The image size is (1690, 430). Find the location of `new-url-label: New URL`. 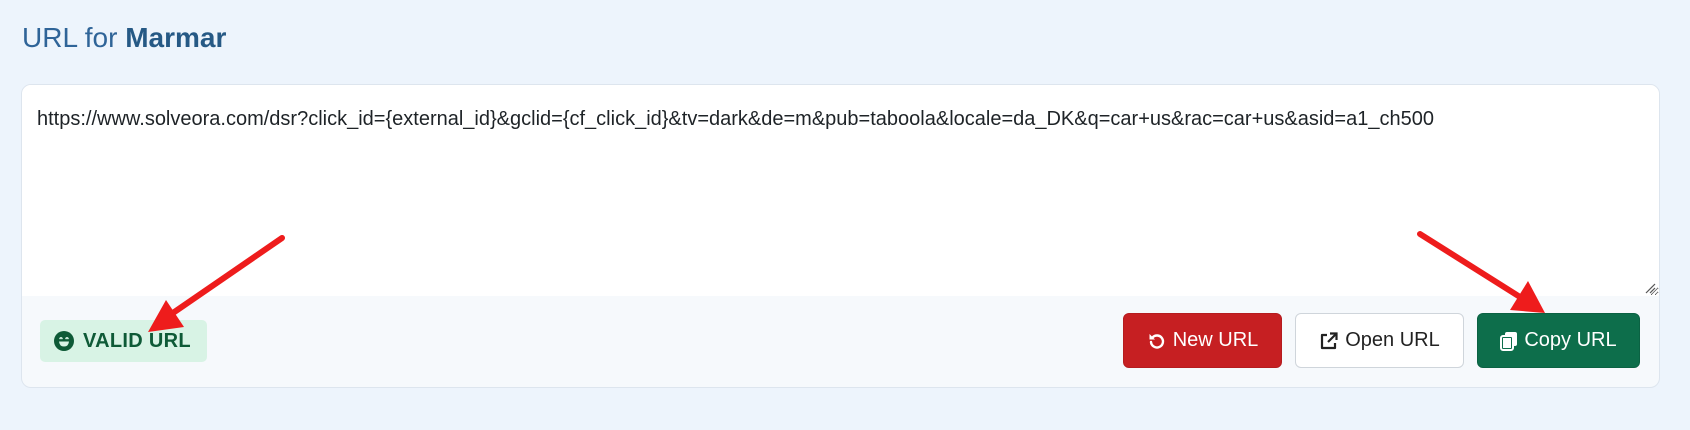

new-url-label: New URL is located at coordinates (1215, 340).